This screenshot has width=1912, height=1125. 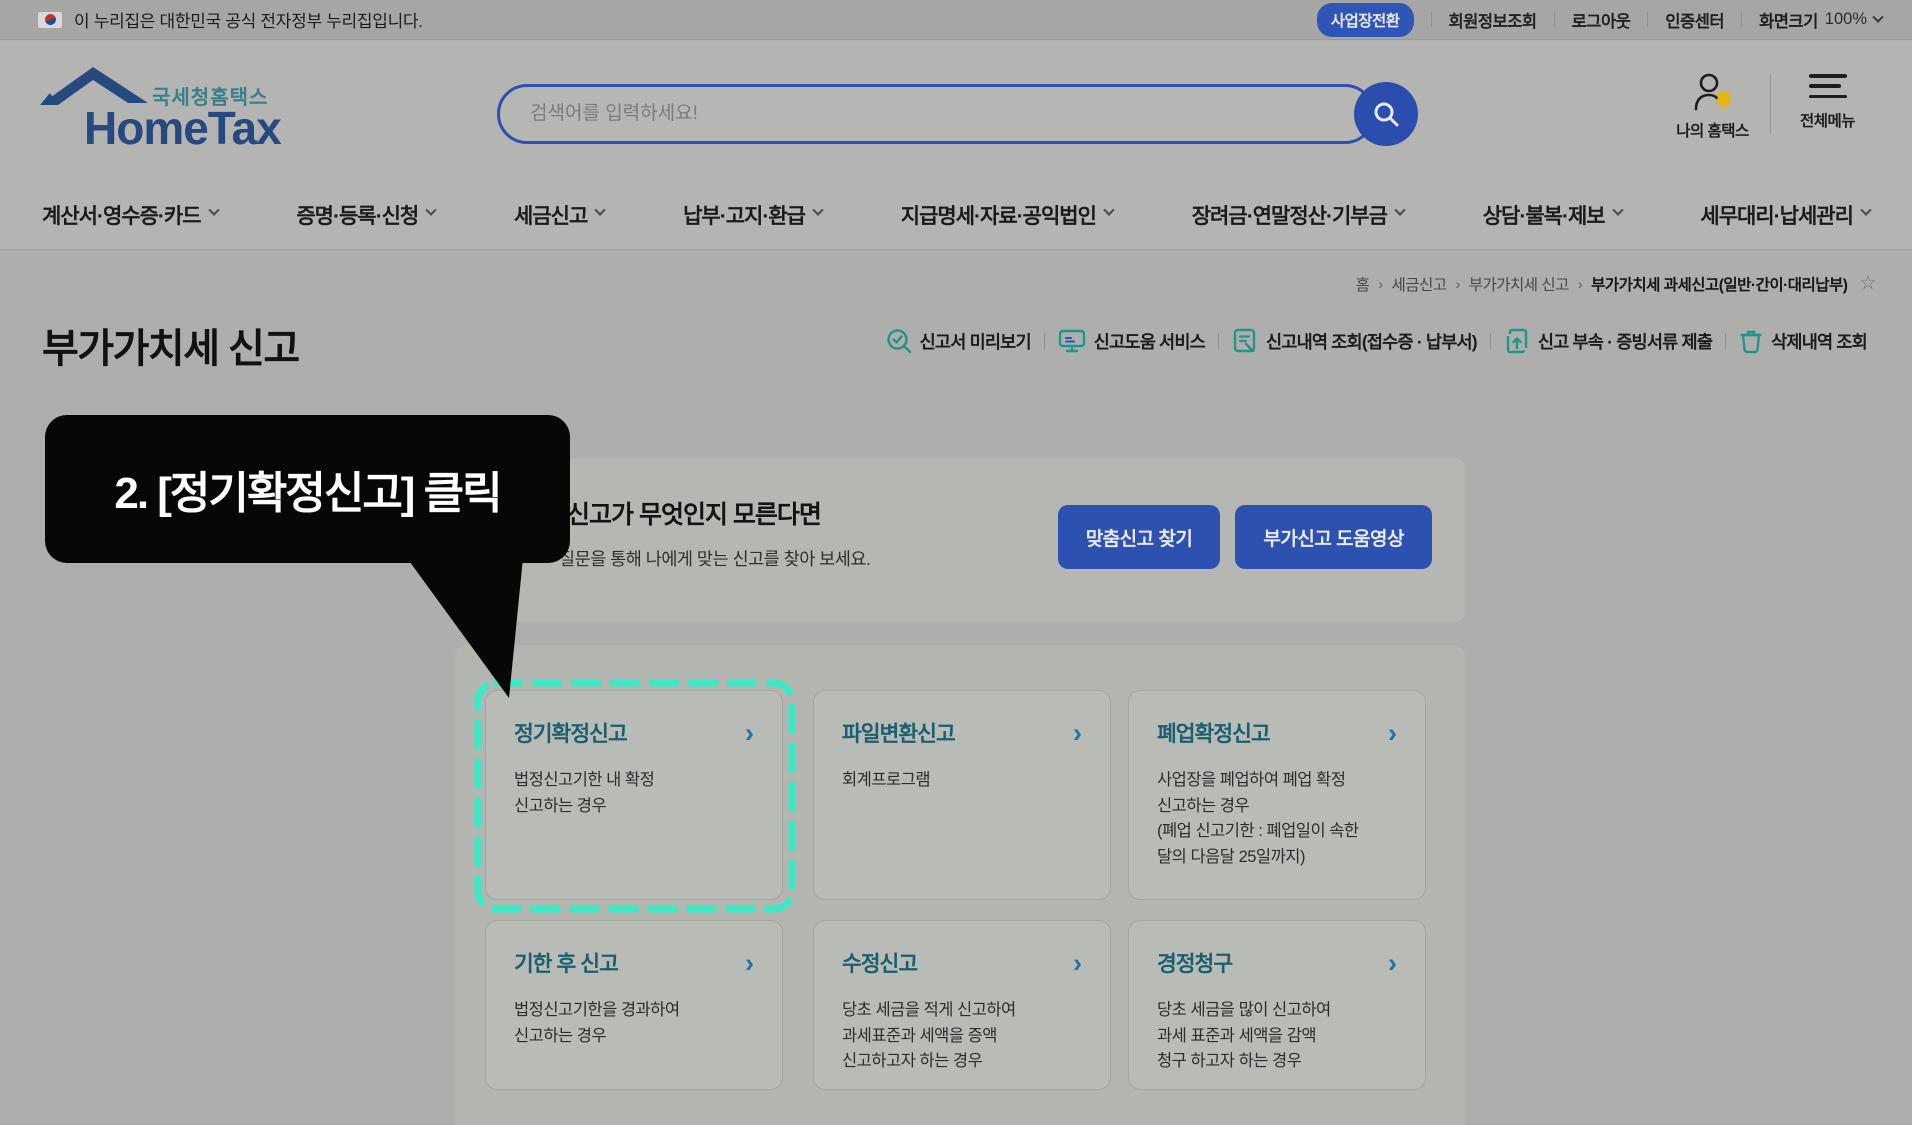 What do you see at coordinates (1601, 20) in the screenshot?
I see `logout-link: 로그아웃` at bounding box center [1601, 20].